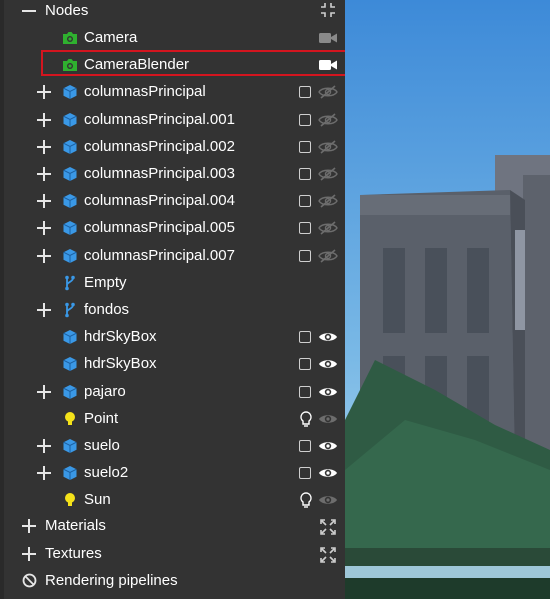  Describe the element at coordinates (70, 38) in the screenshot. I see `camera-icon` at that location.